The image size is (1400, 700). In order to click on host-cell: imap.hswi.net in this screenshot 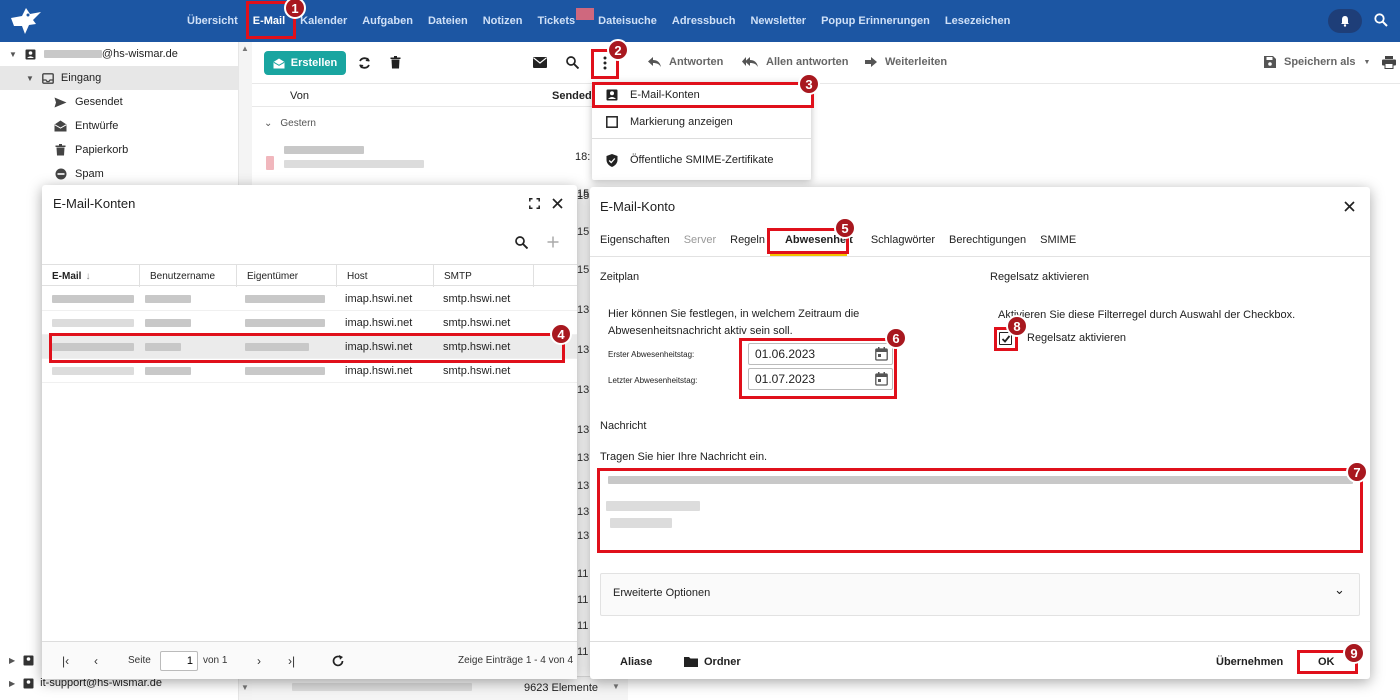, I will do `click(379, 371)`.